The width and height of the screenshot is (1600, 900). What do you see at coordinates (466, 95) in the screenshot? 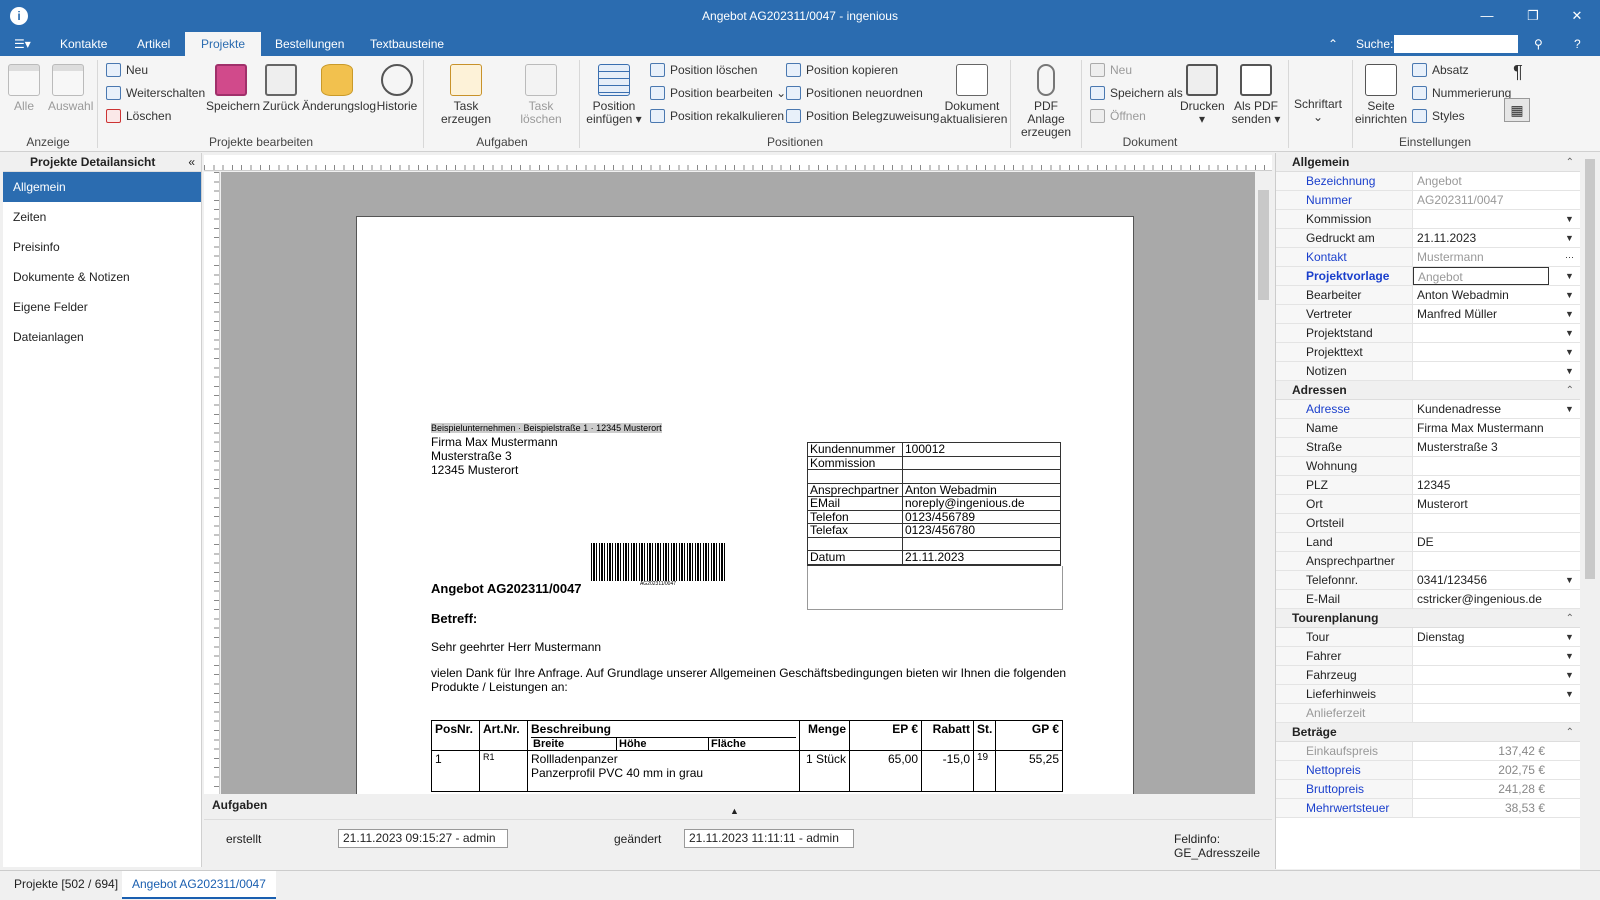
I see `task-erzeugen-button: Task erzeugen` at bounding box center [466, 95].